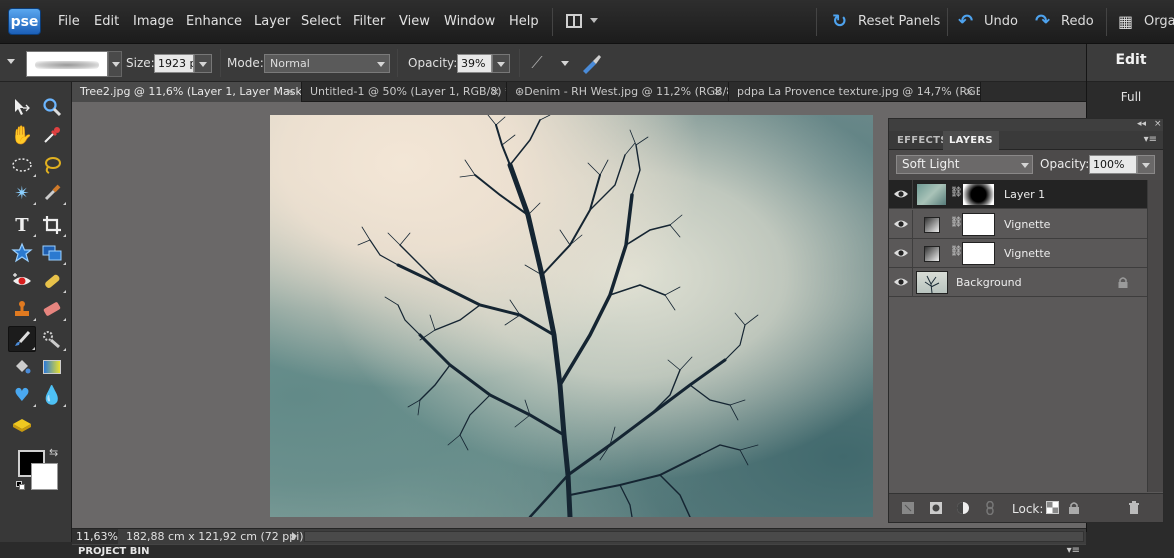 The width and height of the screenshot is (1174, 558). I want to click on edit-tab: Edit, so click(1130, 60).